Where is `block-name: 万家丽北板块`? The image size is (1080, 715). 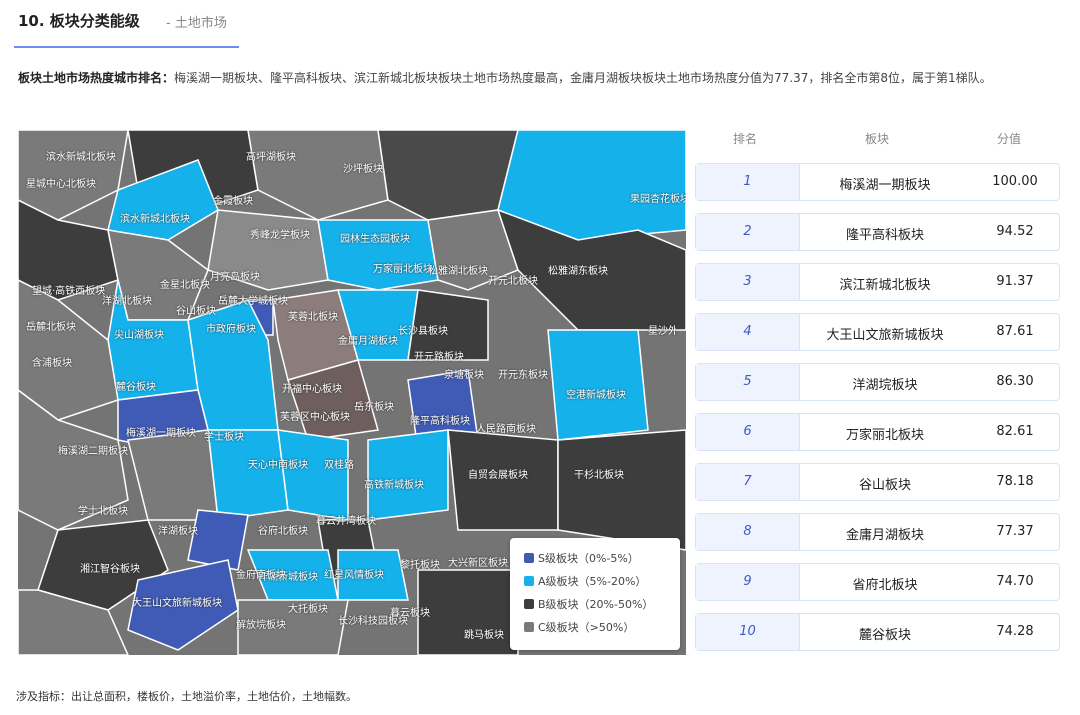 block-name: 万家丽北板块 is located at coordinates (884, 435).